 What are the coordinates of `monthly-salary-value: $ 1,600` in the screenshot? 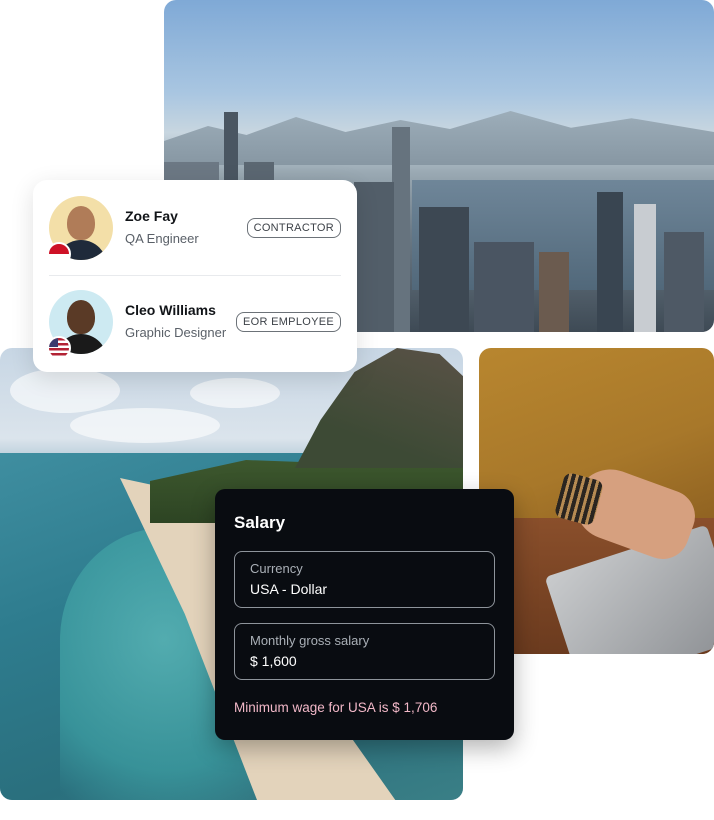 It's located at (273, 661).